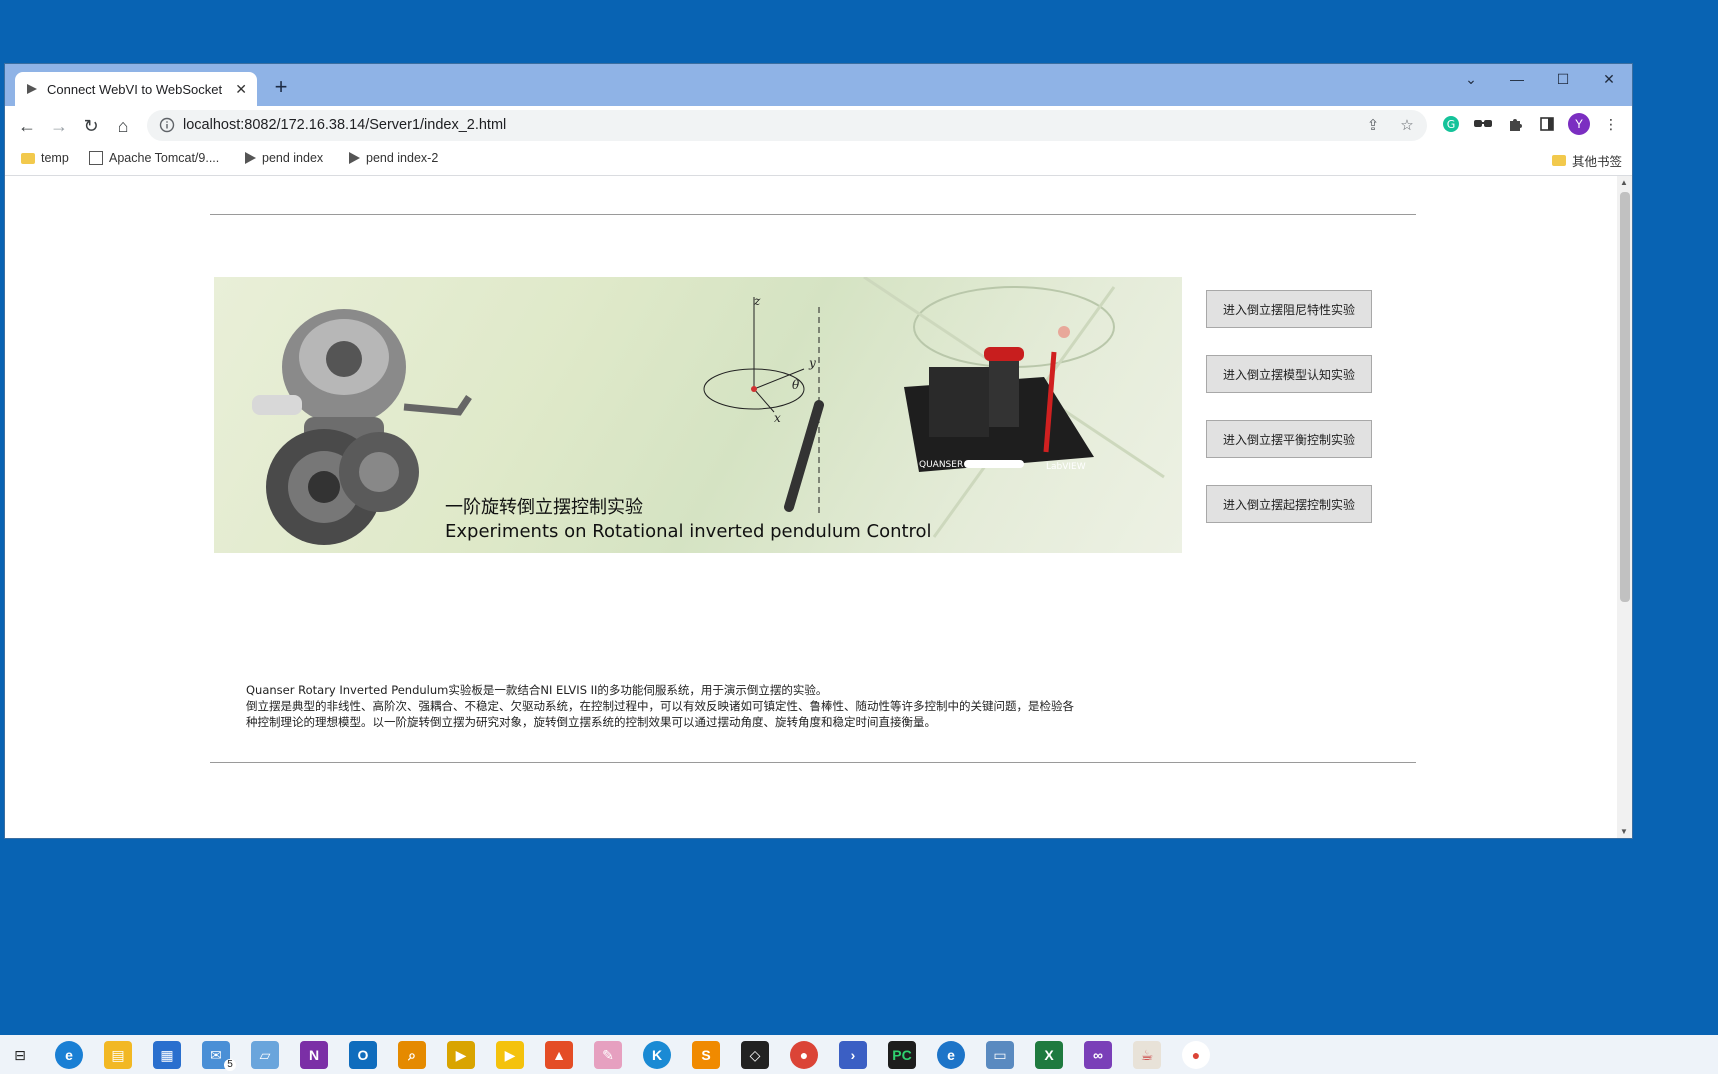 This screenshot has width=1718, height=1074. What do you see at coordinates (20, 1055) in the screenshot?
I see `task-view-icon: ⊟` at bounding box center [20, 1055].